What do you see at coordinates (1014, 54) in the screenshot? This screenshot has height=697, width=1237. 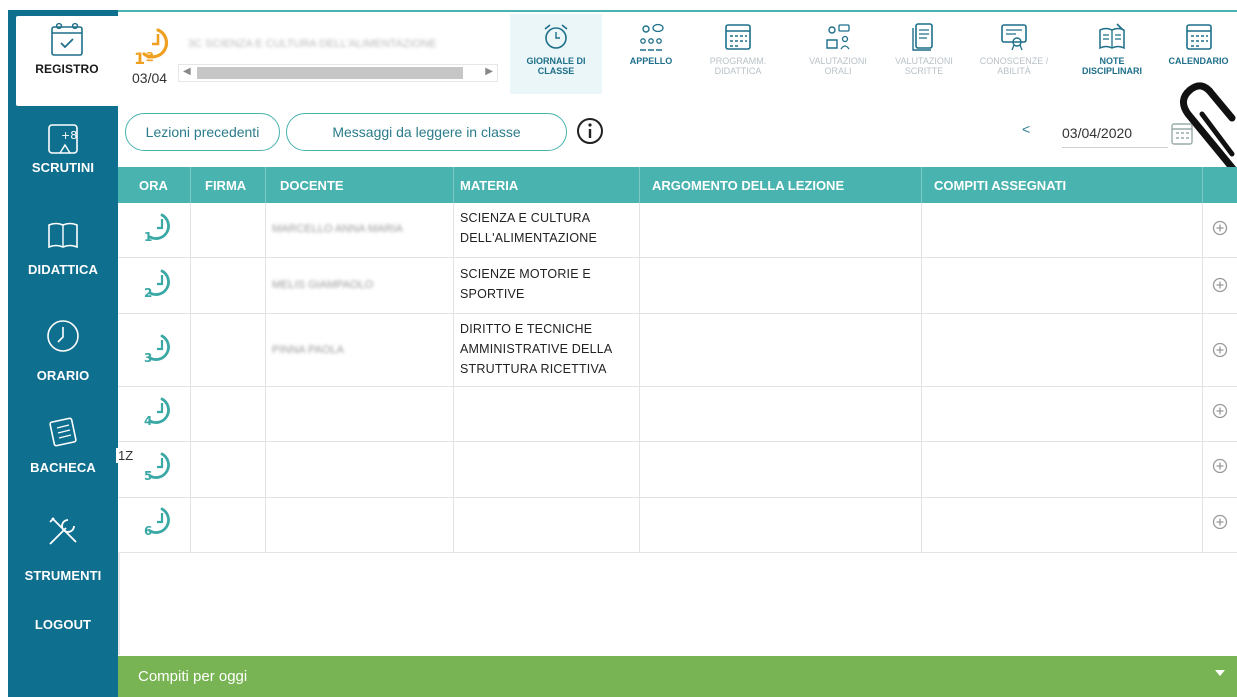 I see `toolbar-conoscenze-abilita: CONOSCENZE / ABILITÀ` at bounding box center [1014, 54].